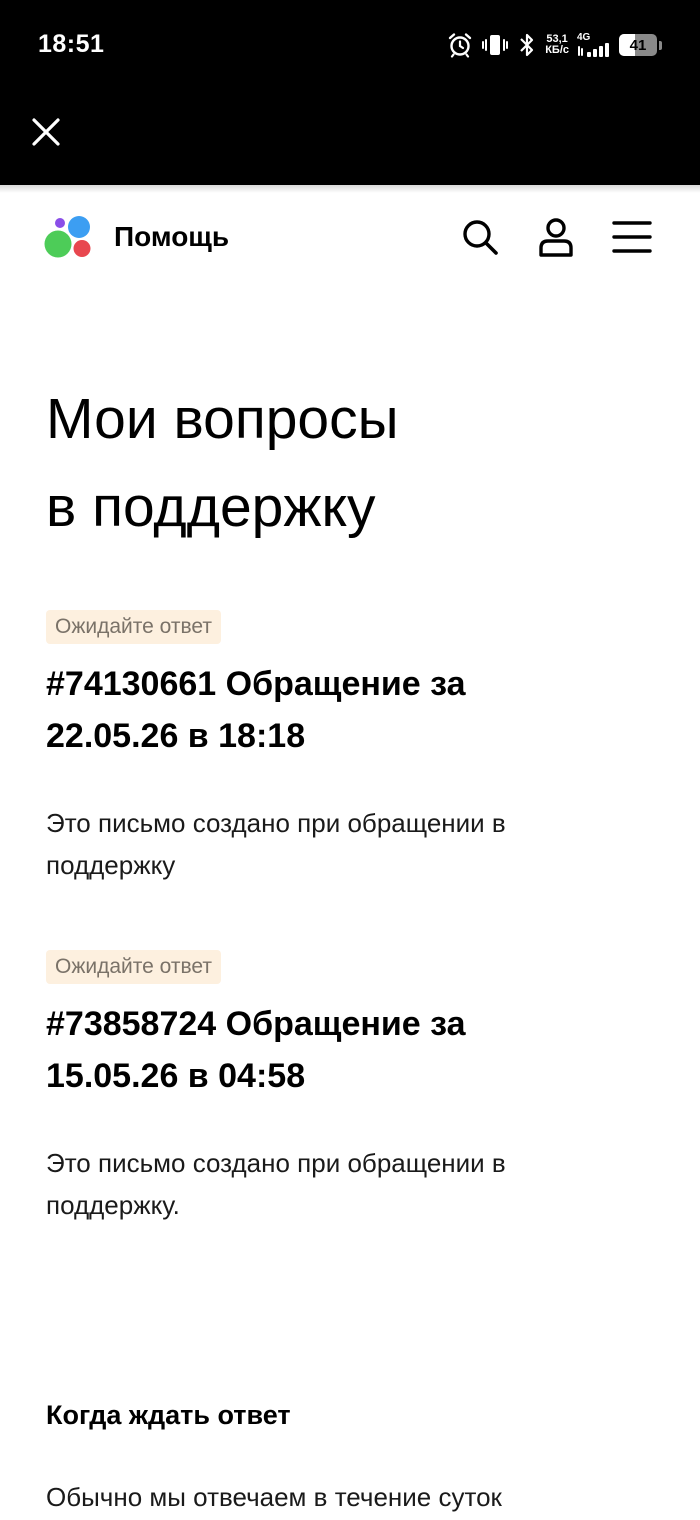 The width and height of the screenshot is (700, 1520). Describe the element at coordinates (256, 1024) in the screenshot. I see `ticket-title-line-1: #73858724 Обращение за` at that location.